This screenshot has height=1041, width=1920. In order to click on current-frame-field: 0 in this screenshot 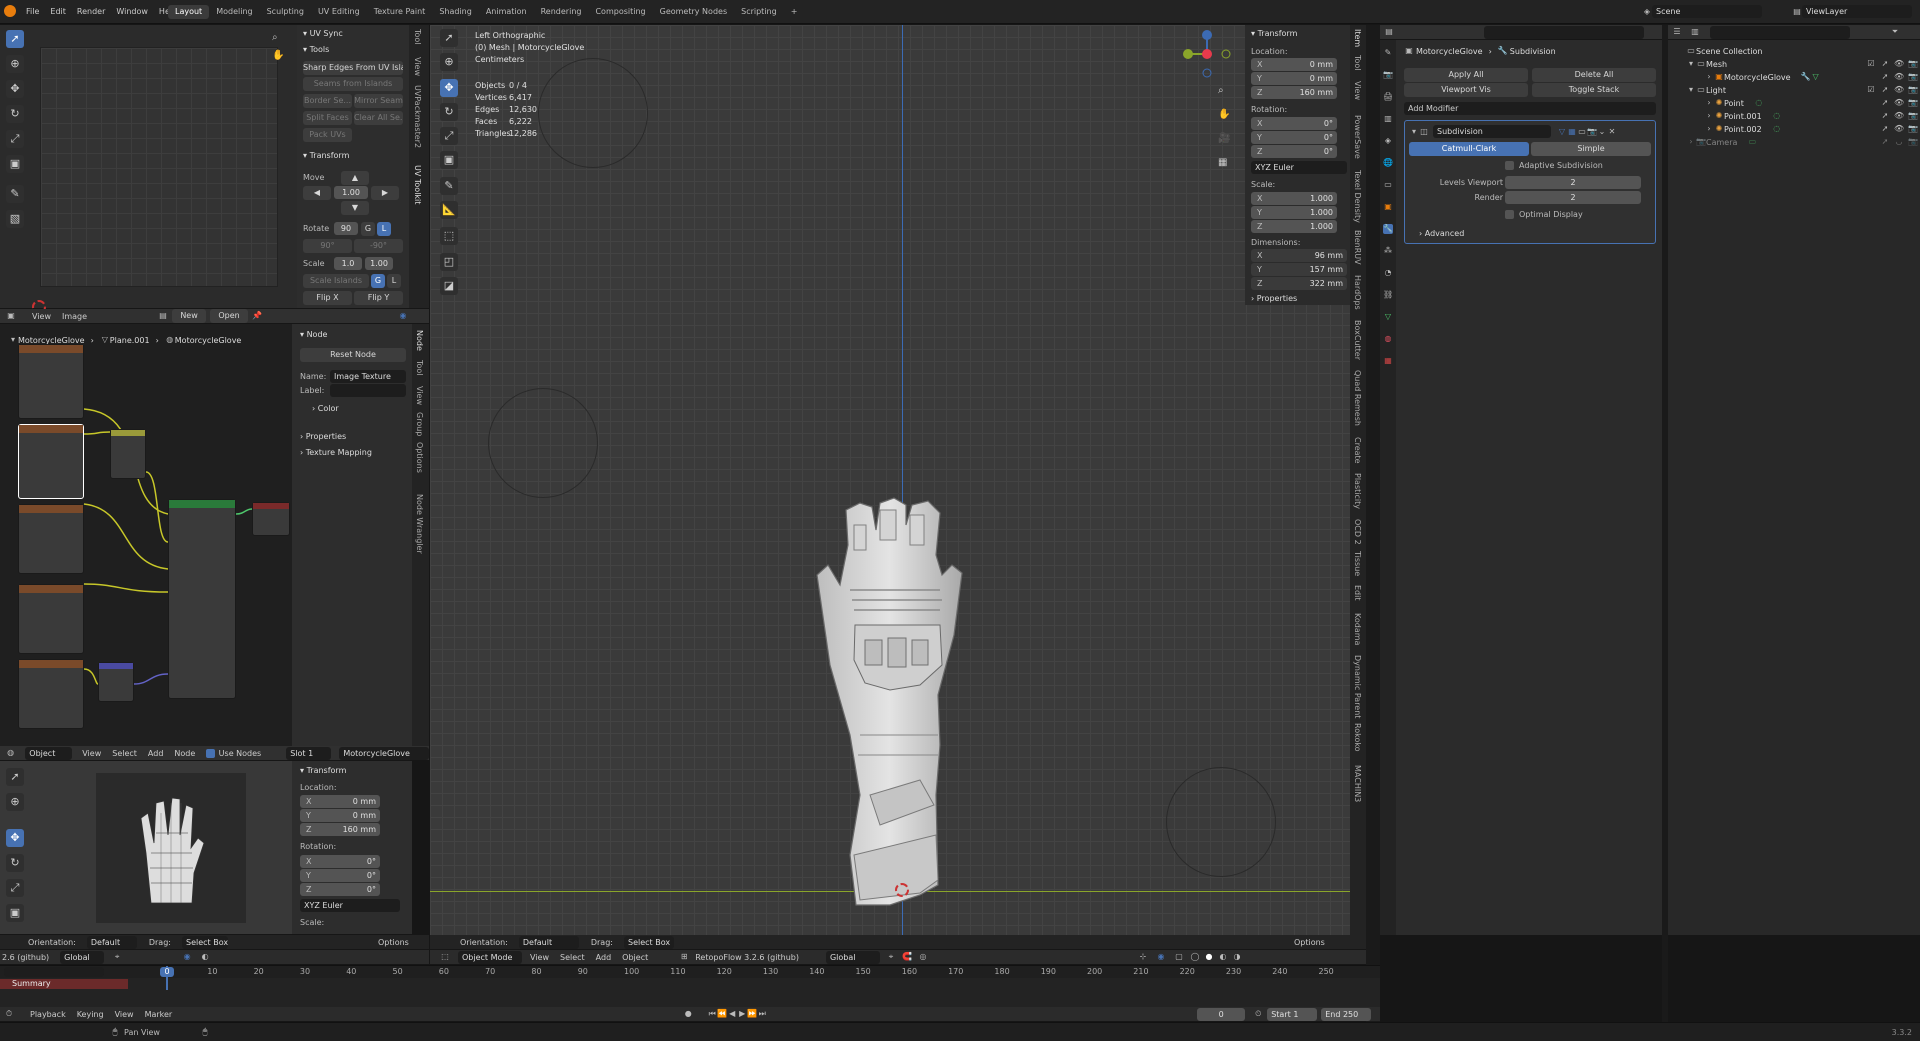, I will do `click(1221, 1014)`.